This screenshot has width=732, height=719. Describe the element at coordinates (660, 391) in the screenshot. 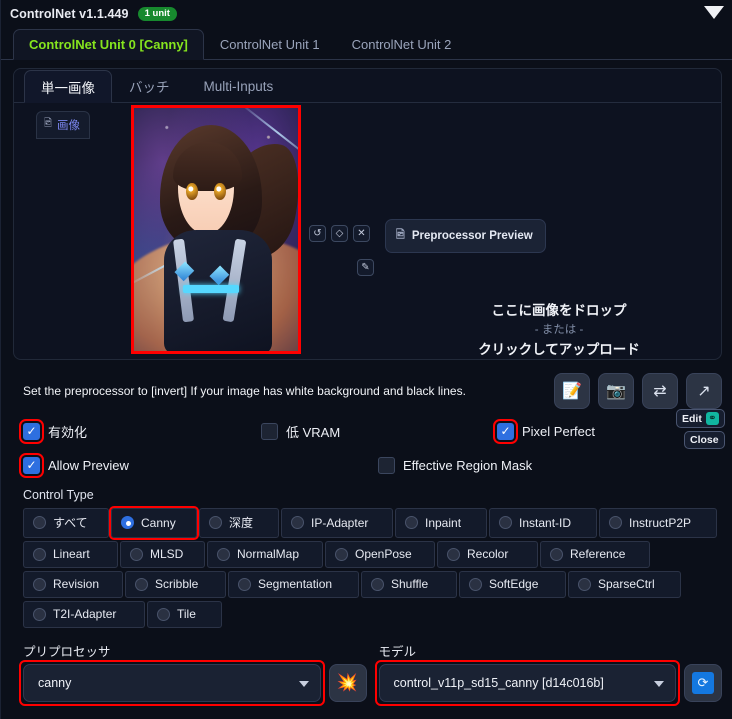

I see `swap-icon: ⇄` at that location.